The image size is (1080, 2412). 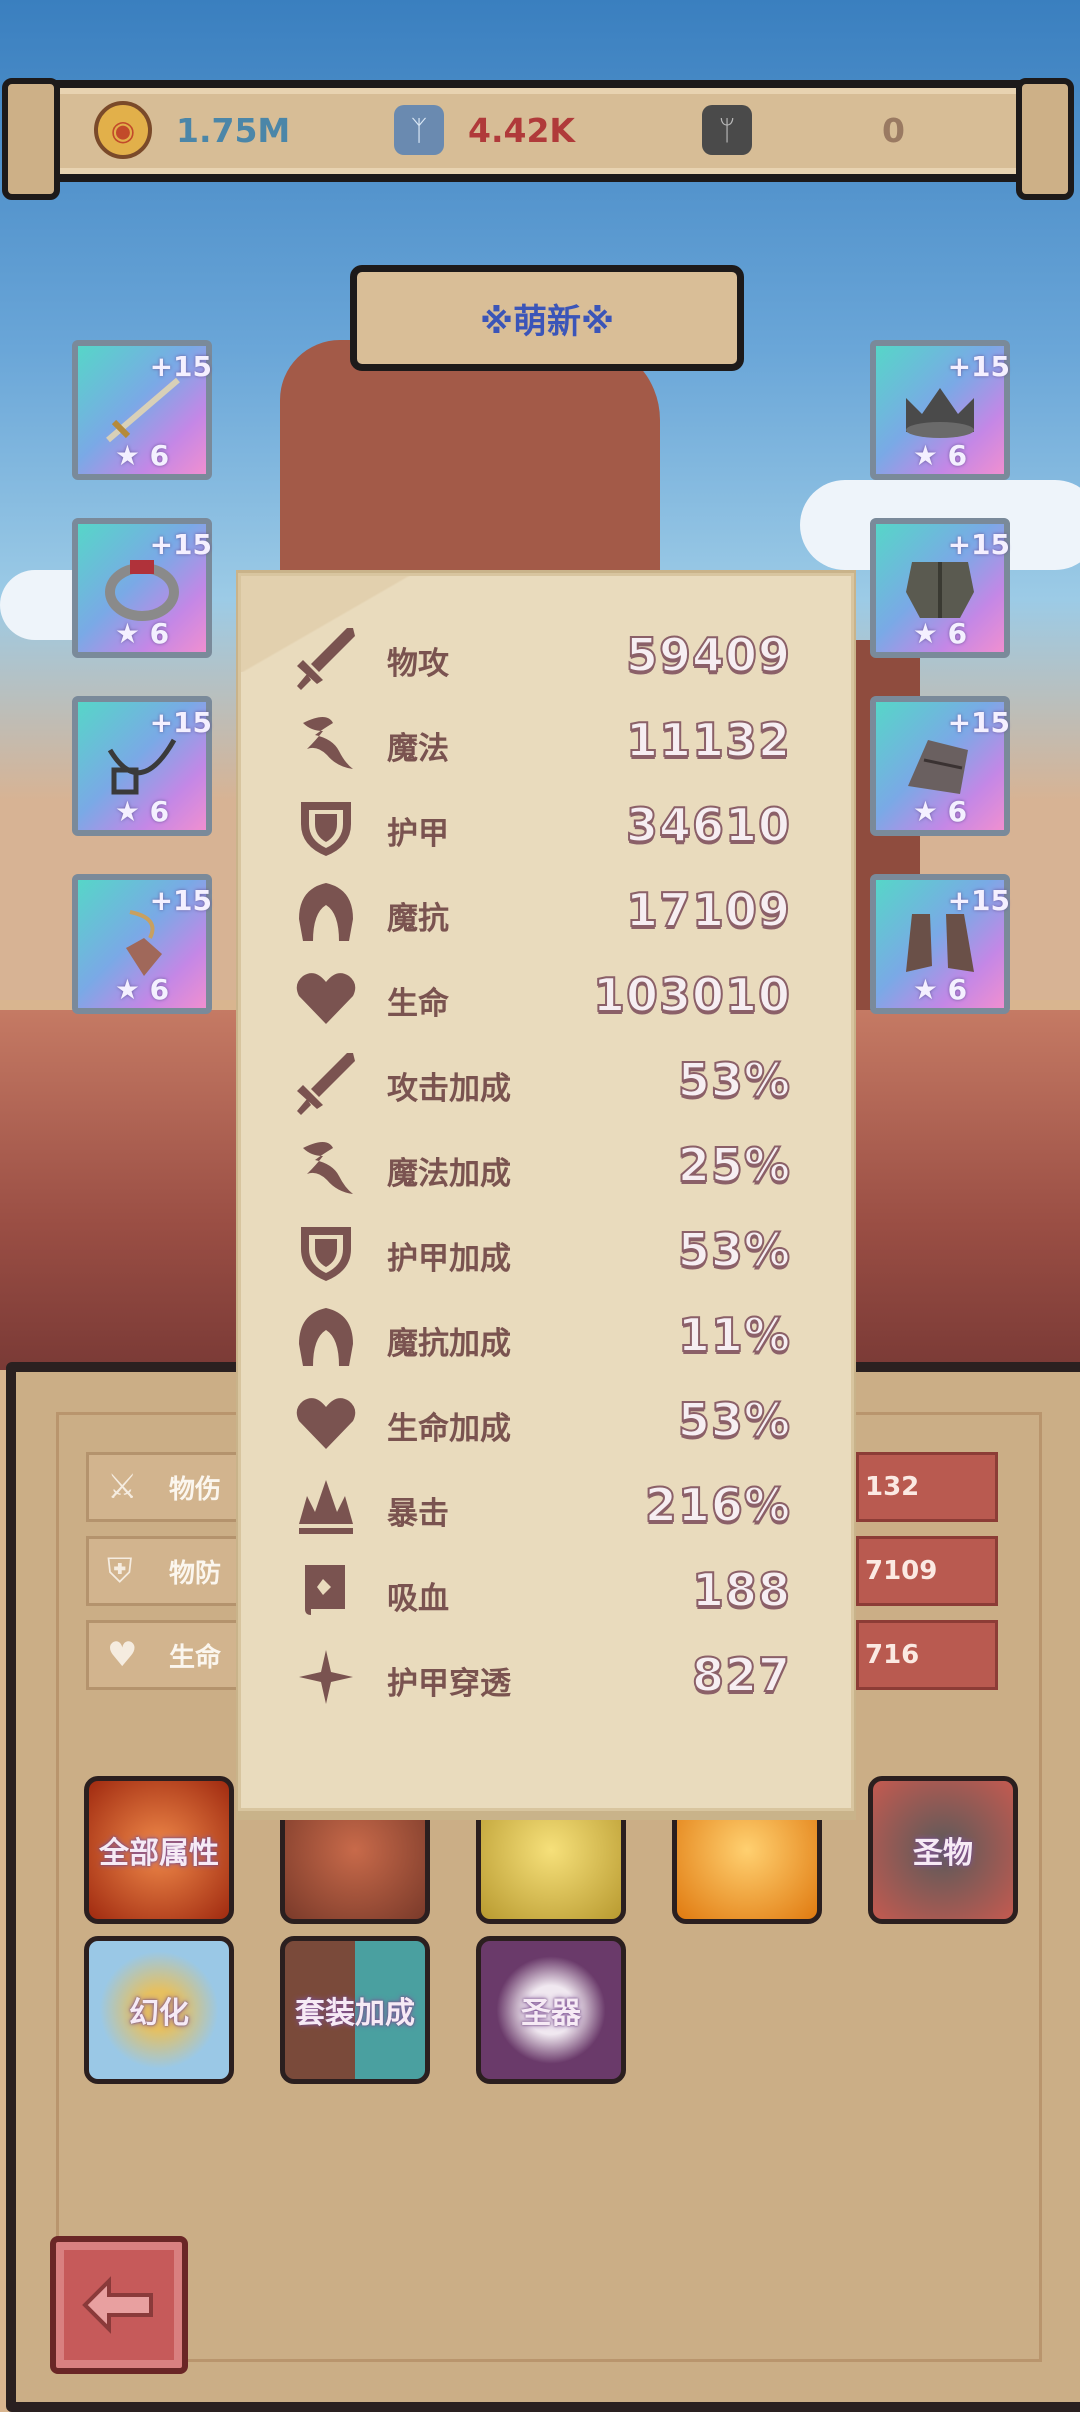 I want to click on stat-value: 7109, so click(x=901, y=1571).